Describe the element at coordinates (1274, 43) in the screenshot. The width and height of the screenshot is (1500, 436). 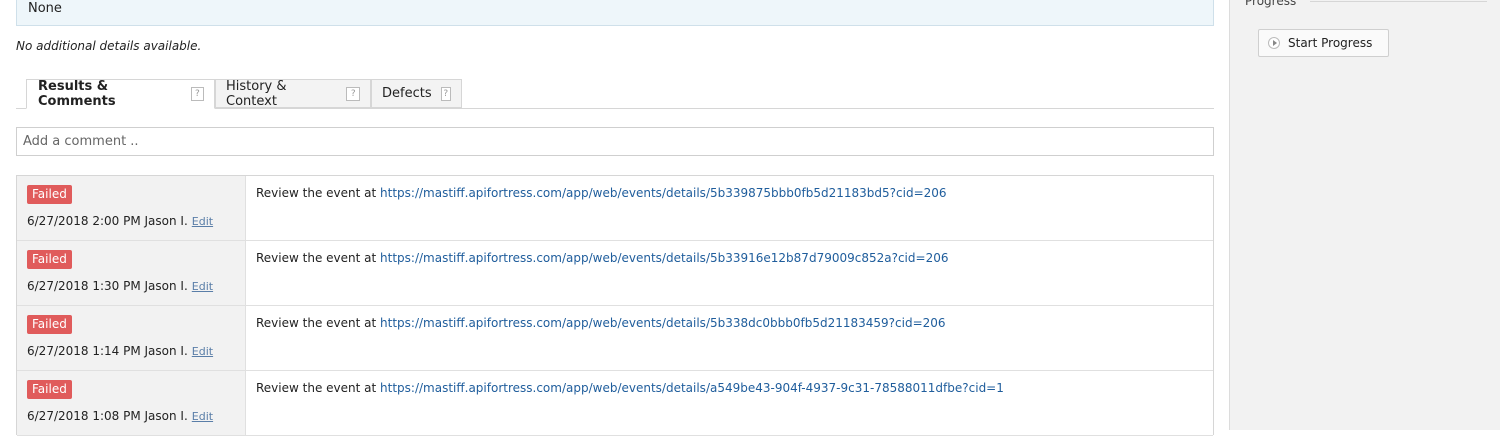
I see `play-circle-icon` at that location.